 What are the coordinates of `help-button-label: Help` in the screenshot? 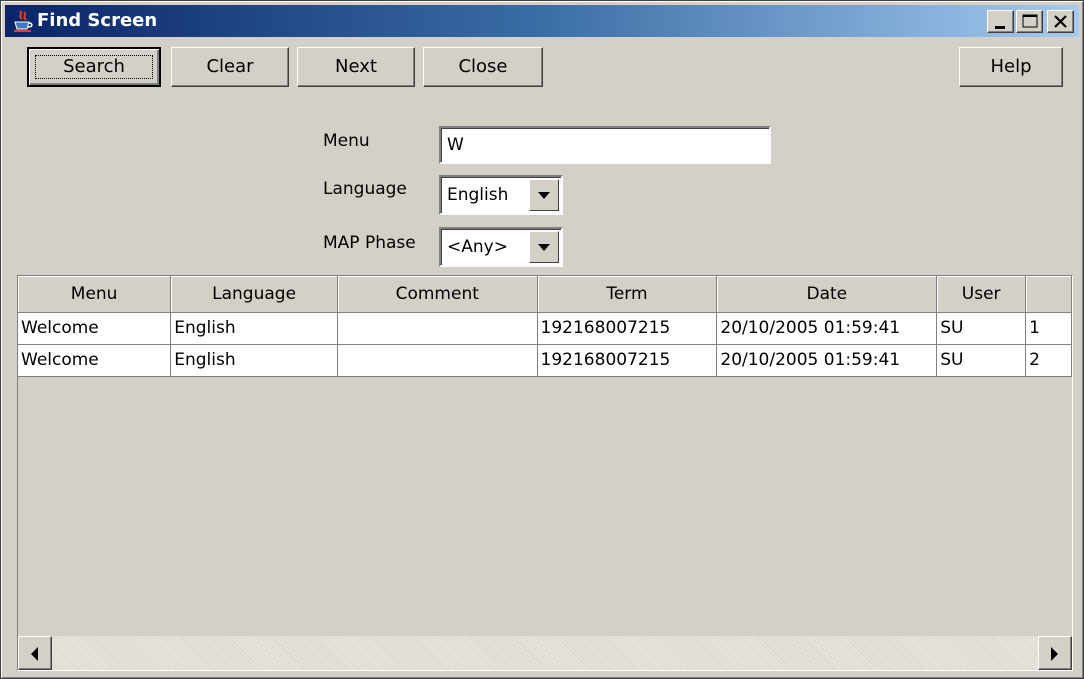 It's located at (1011, 66).